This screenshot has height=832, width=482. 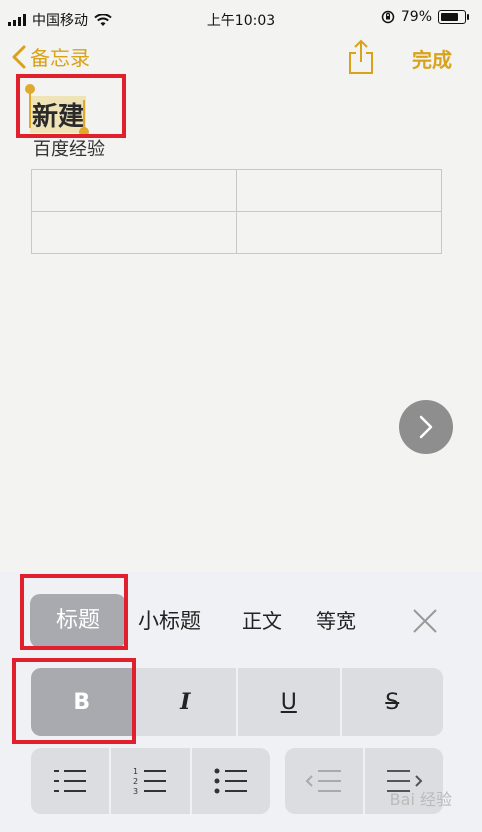 What do you see at coordinates (19, 56) in the screenshot?
I see `chevron-left-icon` at bounding box center [19, 56].